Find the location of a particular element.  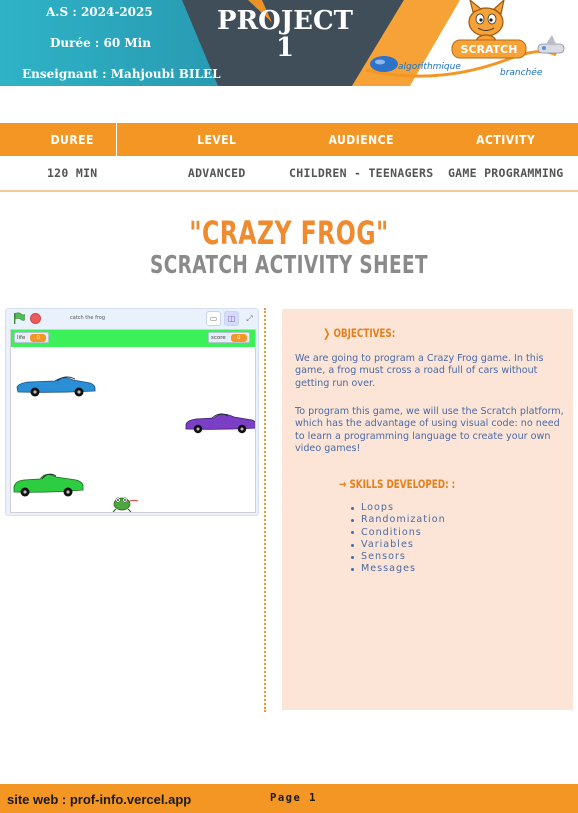

blue-car-sprite is located at coordinates (56, 386).